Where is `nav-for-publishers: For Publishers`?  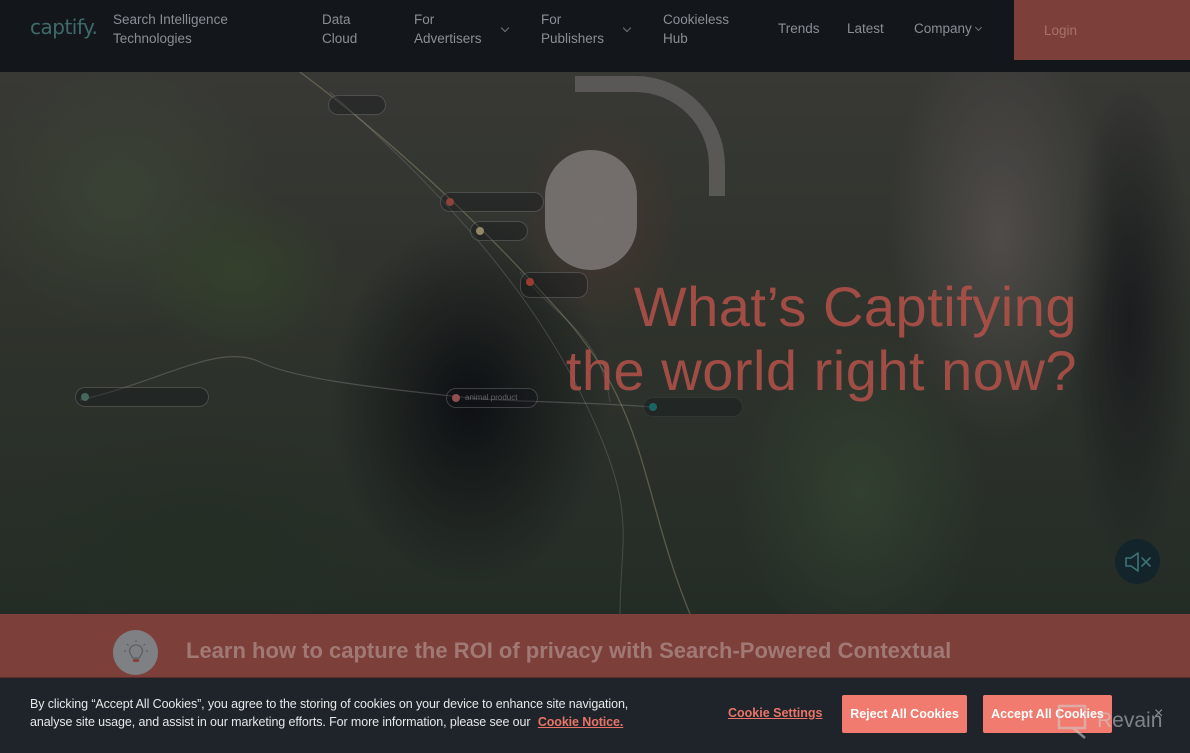
nav-for-publishers: For Publishers is located at coordinates (572, 29).